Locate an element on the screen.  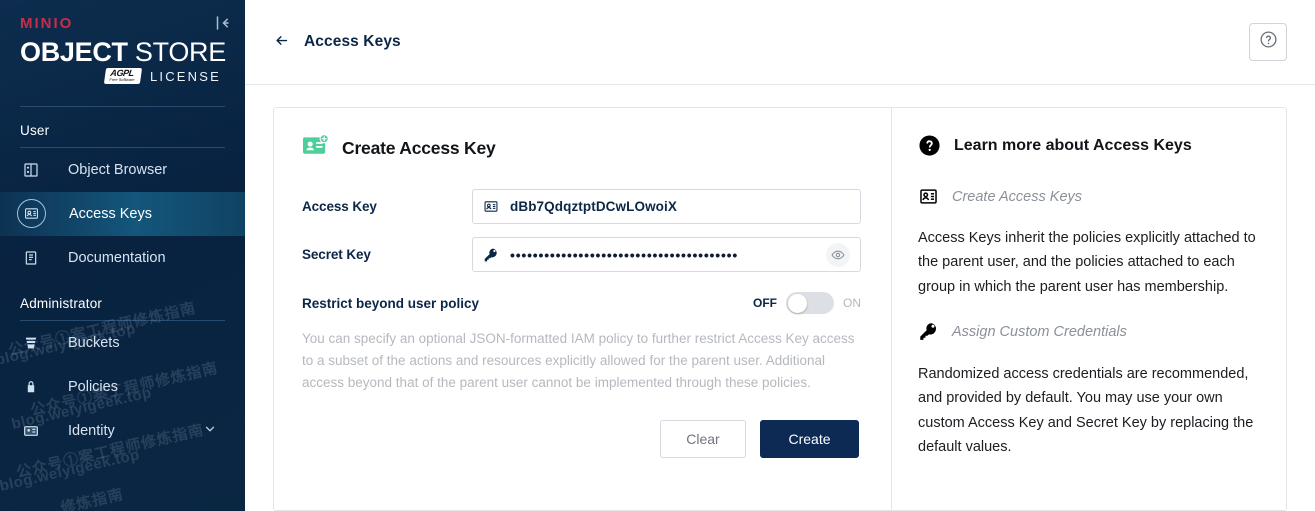
watermark: blog.weiyigeek.top is located at coordinates (71, 470).